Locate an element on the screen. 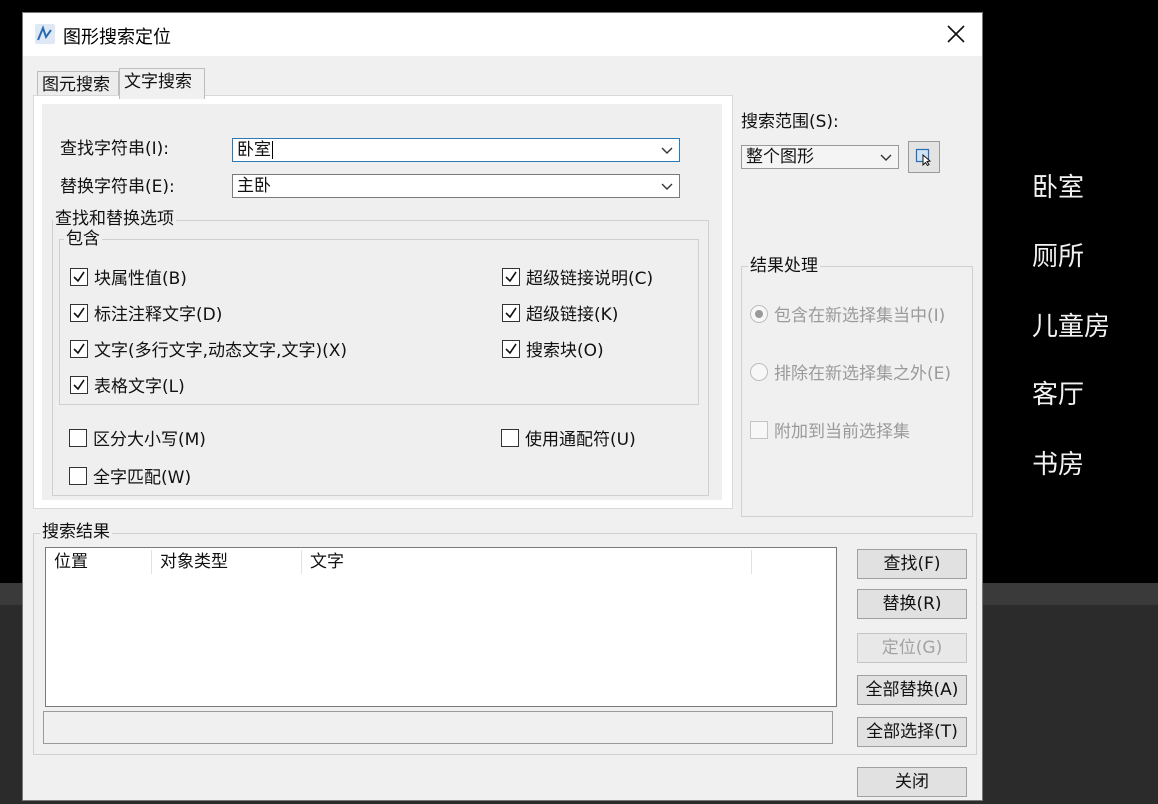 The height and width of the screenshot is (804, 1158). checkbox-wildcards: 使用通配符(U) is located at coordinates (568, 437).